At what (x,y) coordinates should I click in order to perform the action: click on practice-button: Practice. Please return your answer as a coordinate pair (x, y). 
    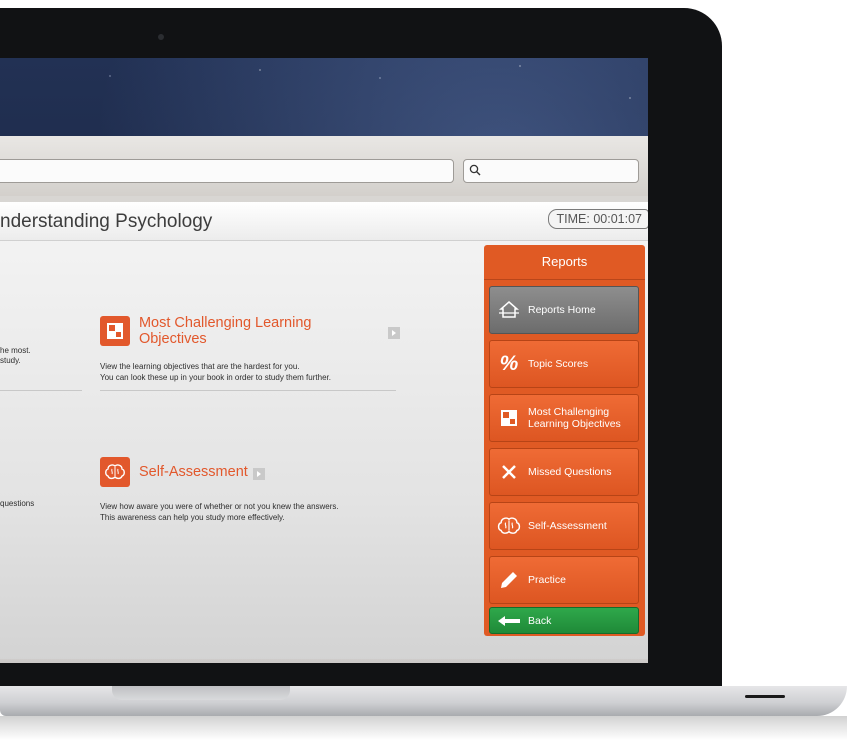
    Looking at the image, I should click on (564, 580).